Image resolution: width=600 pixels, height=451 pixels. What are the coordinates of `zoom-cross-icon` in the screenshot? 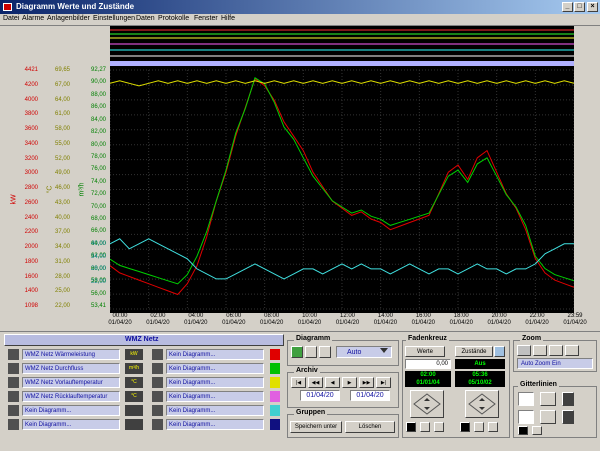 It's located at (524, 350).